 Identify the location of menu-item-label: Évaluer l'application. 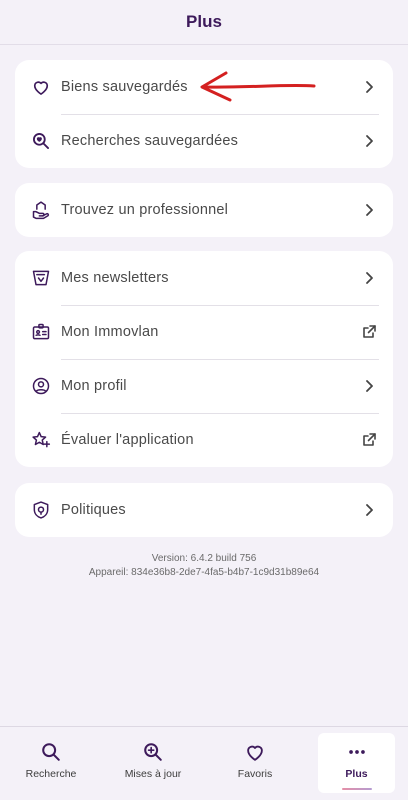
(127, 440).